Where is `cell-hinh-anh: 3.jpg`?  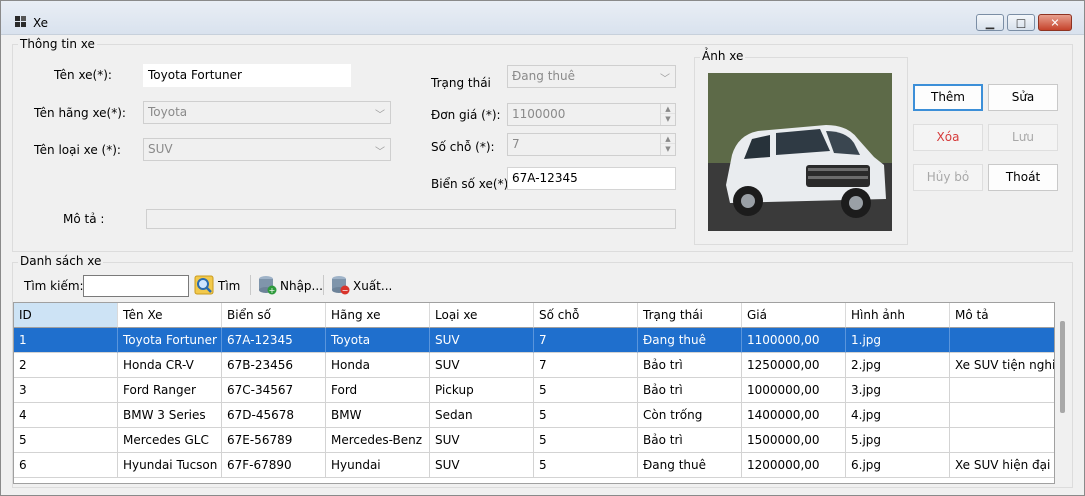 cell-hinh-anh: 3.jpg is located at coordinates (898, 390).